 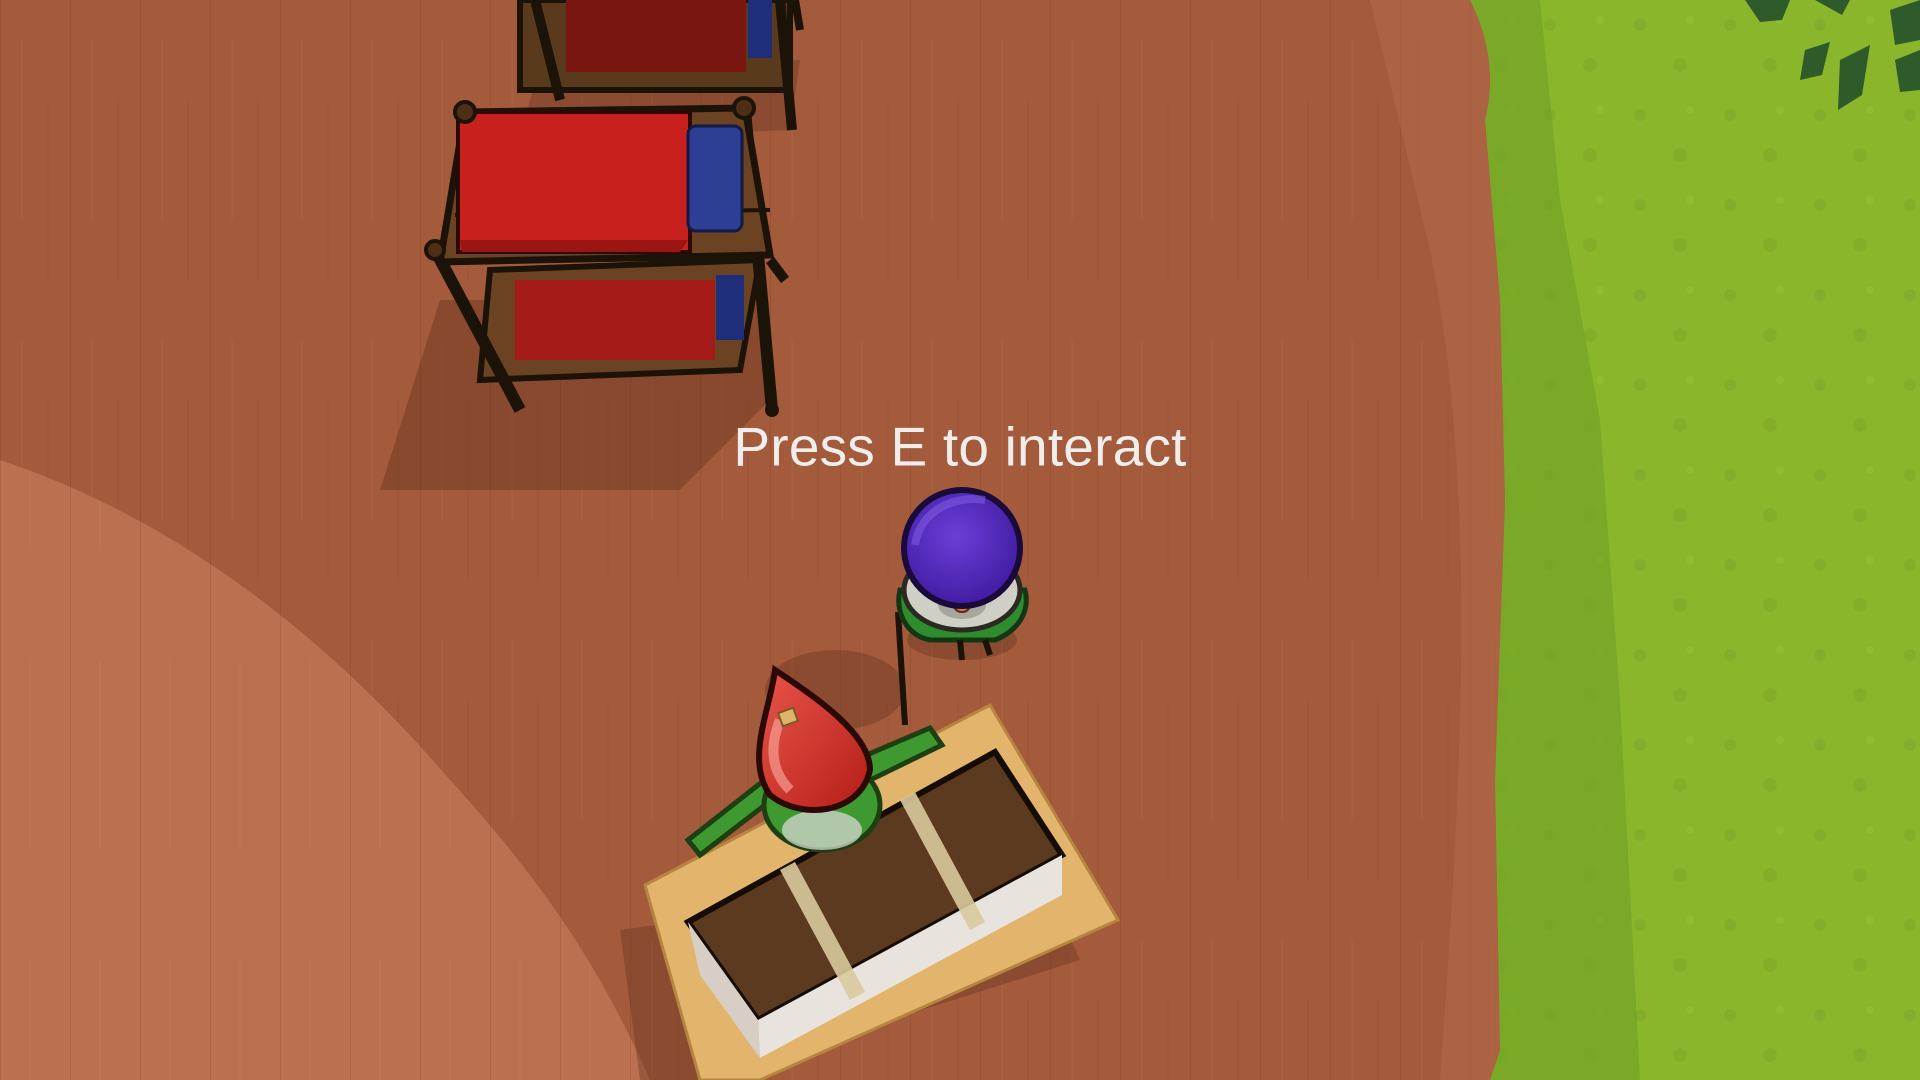 I want to click on bunk-bed, so click(x=606, y=256).